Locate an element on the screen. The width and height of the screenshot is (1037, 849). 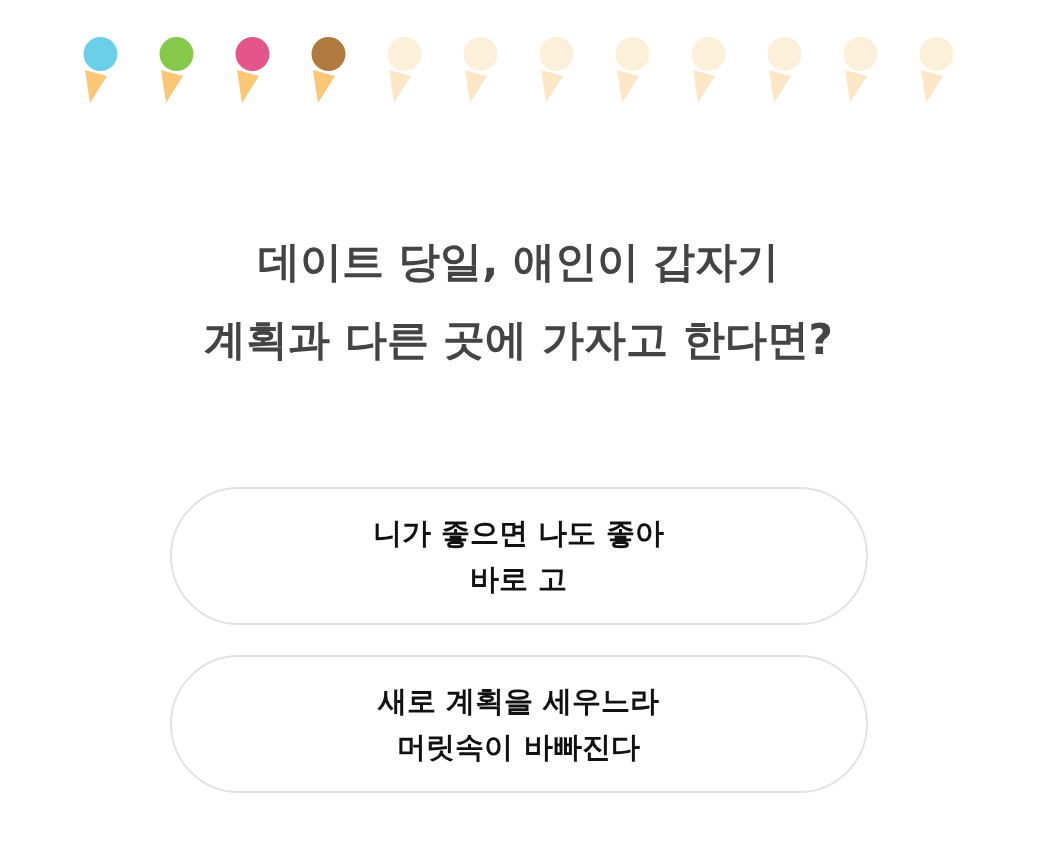
answer-button: 새로 계획을 세우느라 머릿속이 바빠진다 is located at coordinates (518, 724).